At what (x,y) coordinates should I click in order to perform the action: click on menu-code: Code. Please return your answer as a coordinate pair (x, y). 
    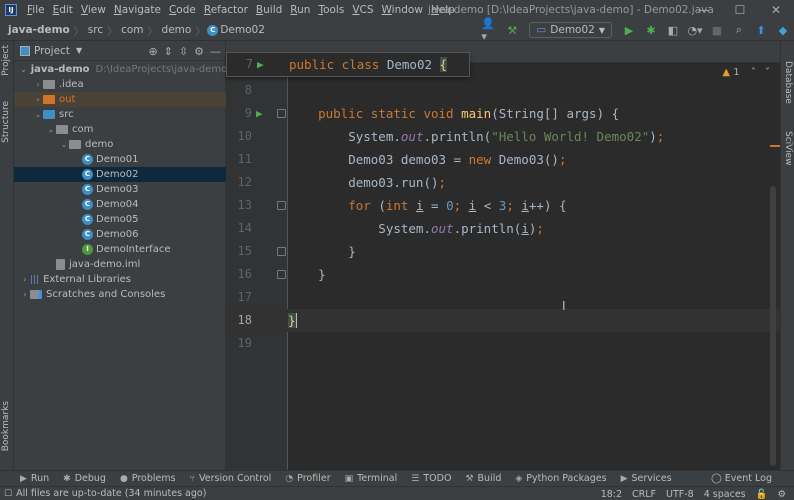
    Looking at the image, I should click on (182, 10).